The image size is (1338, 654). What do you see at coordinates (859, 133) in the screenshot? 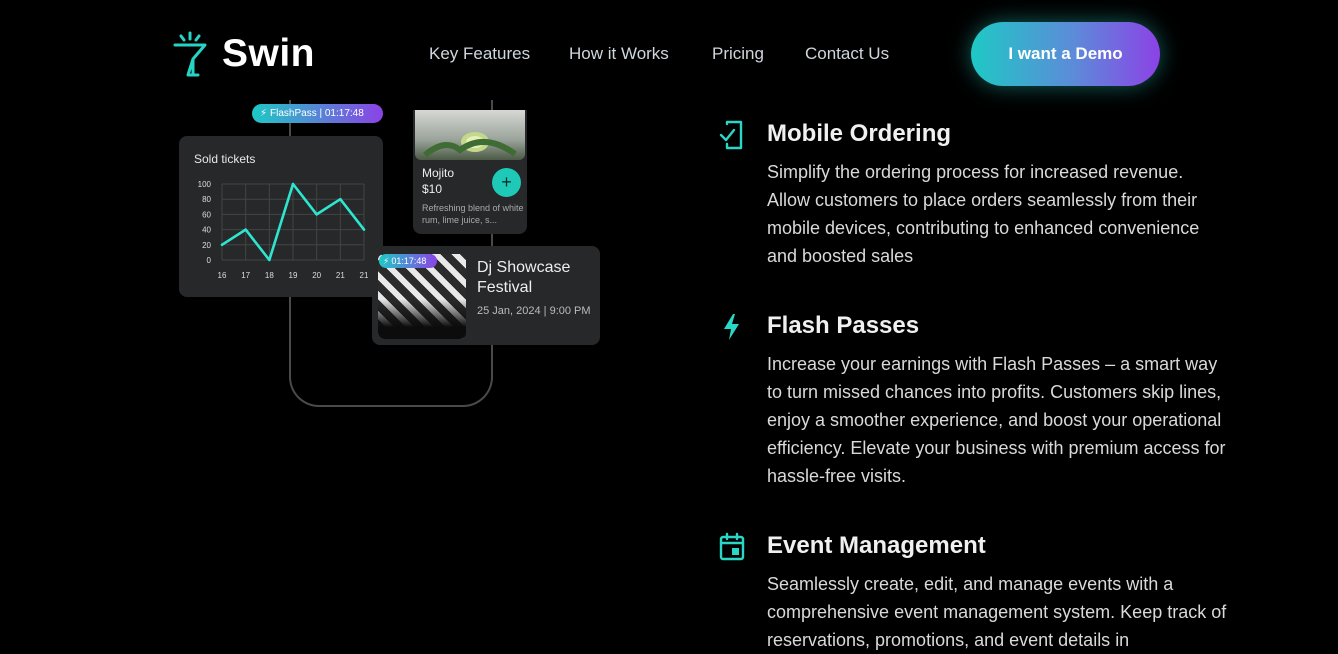
I see `feature-title: Mobile Ordering` at bounding box center [859, 133].